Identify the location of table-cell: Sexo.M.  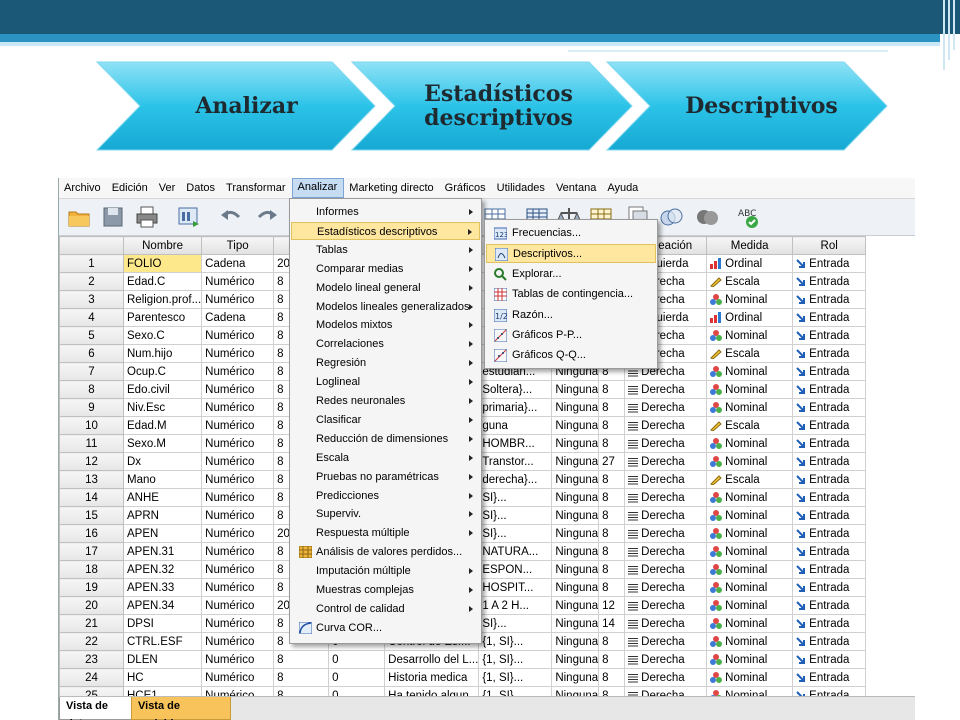
(162, 443).